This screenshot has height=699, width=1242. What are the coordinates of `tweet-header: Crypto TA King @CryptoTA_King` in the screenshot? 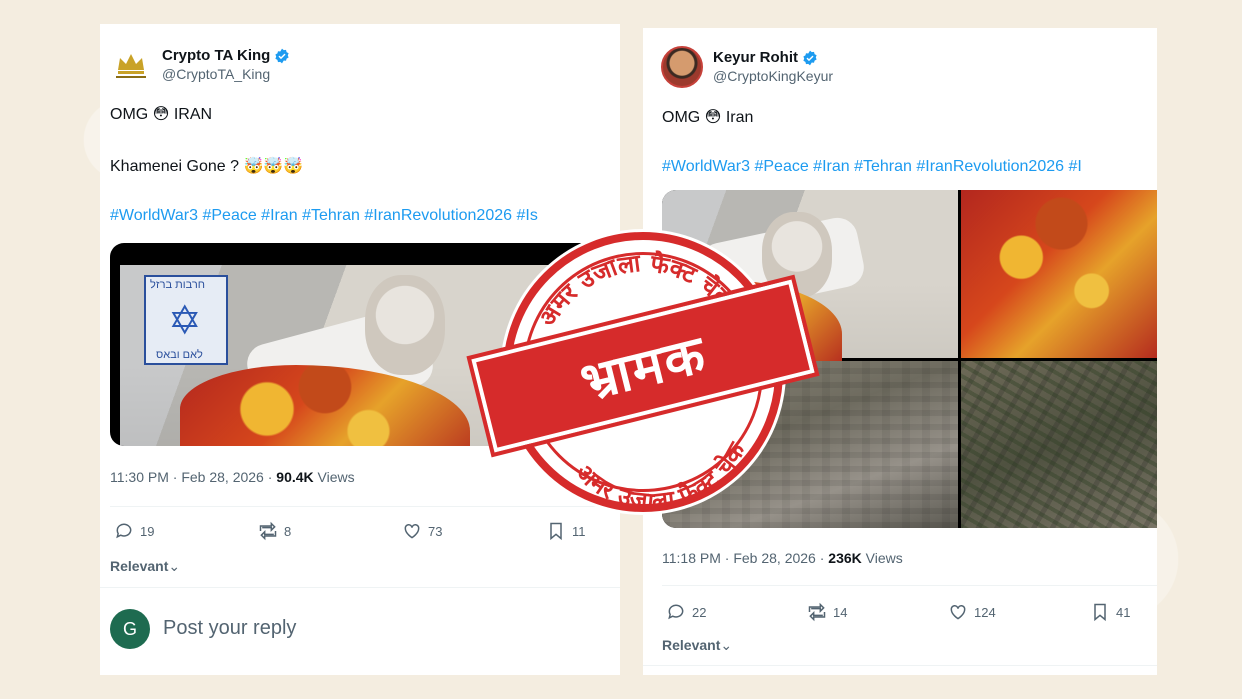 It's located at (200, 65).